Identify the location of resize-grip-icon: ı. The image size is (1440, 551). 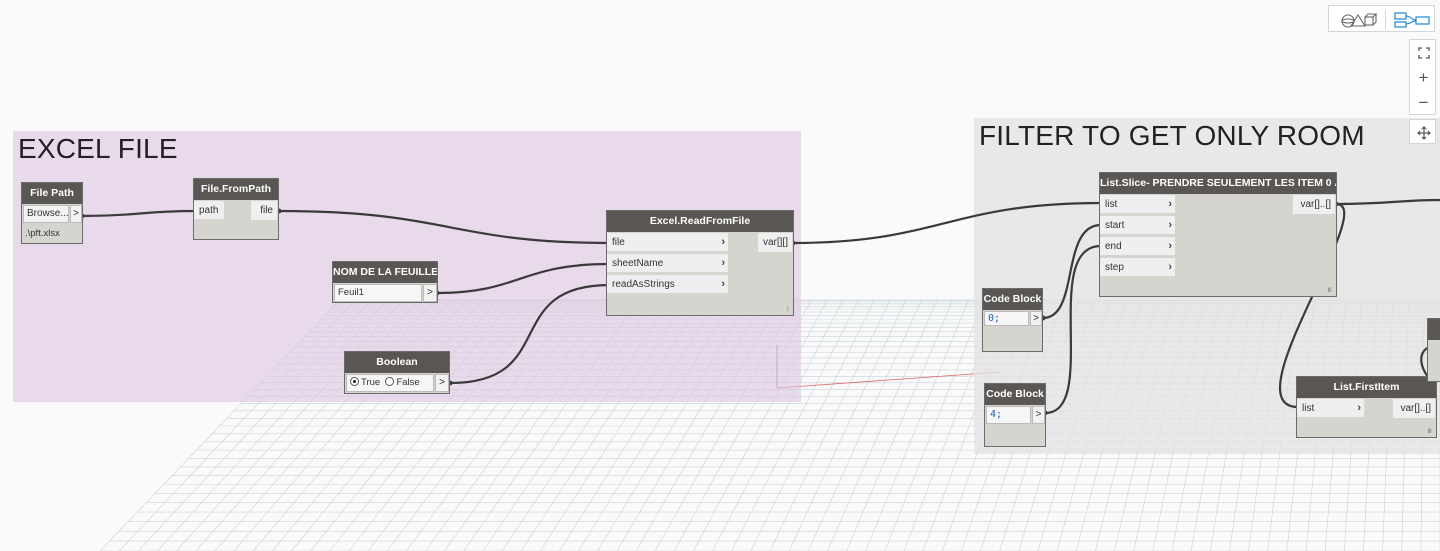
(788, 308).